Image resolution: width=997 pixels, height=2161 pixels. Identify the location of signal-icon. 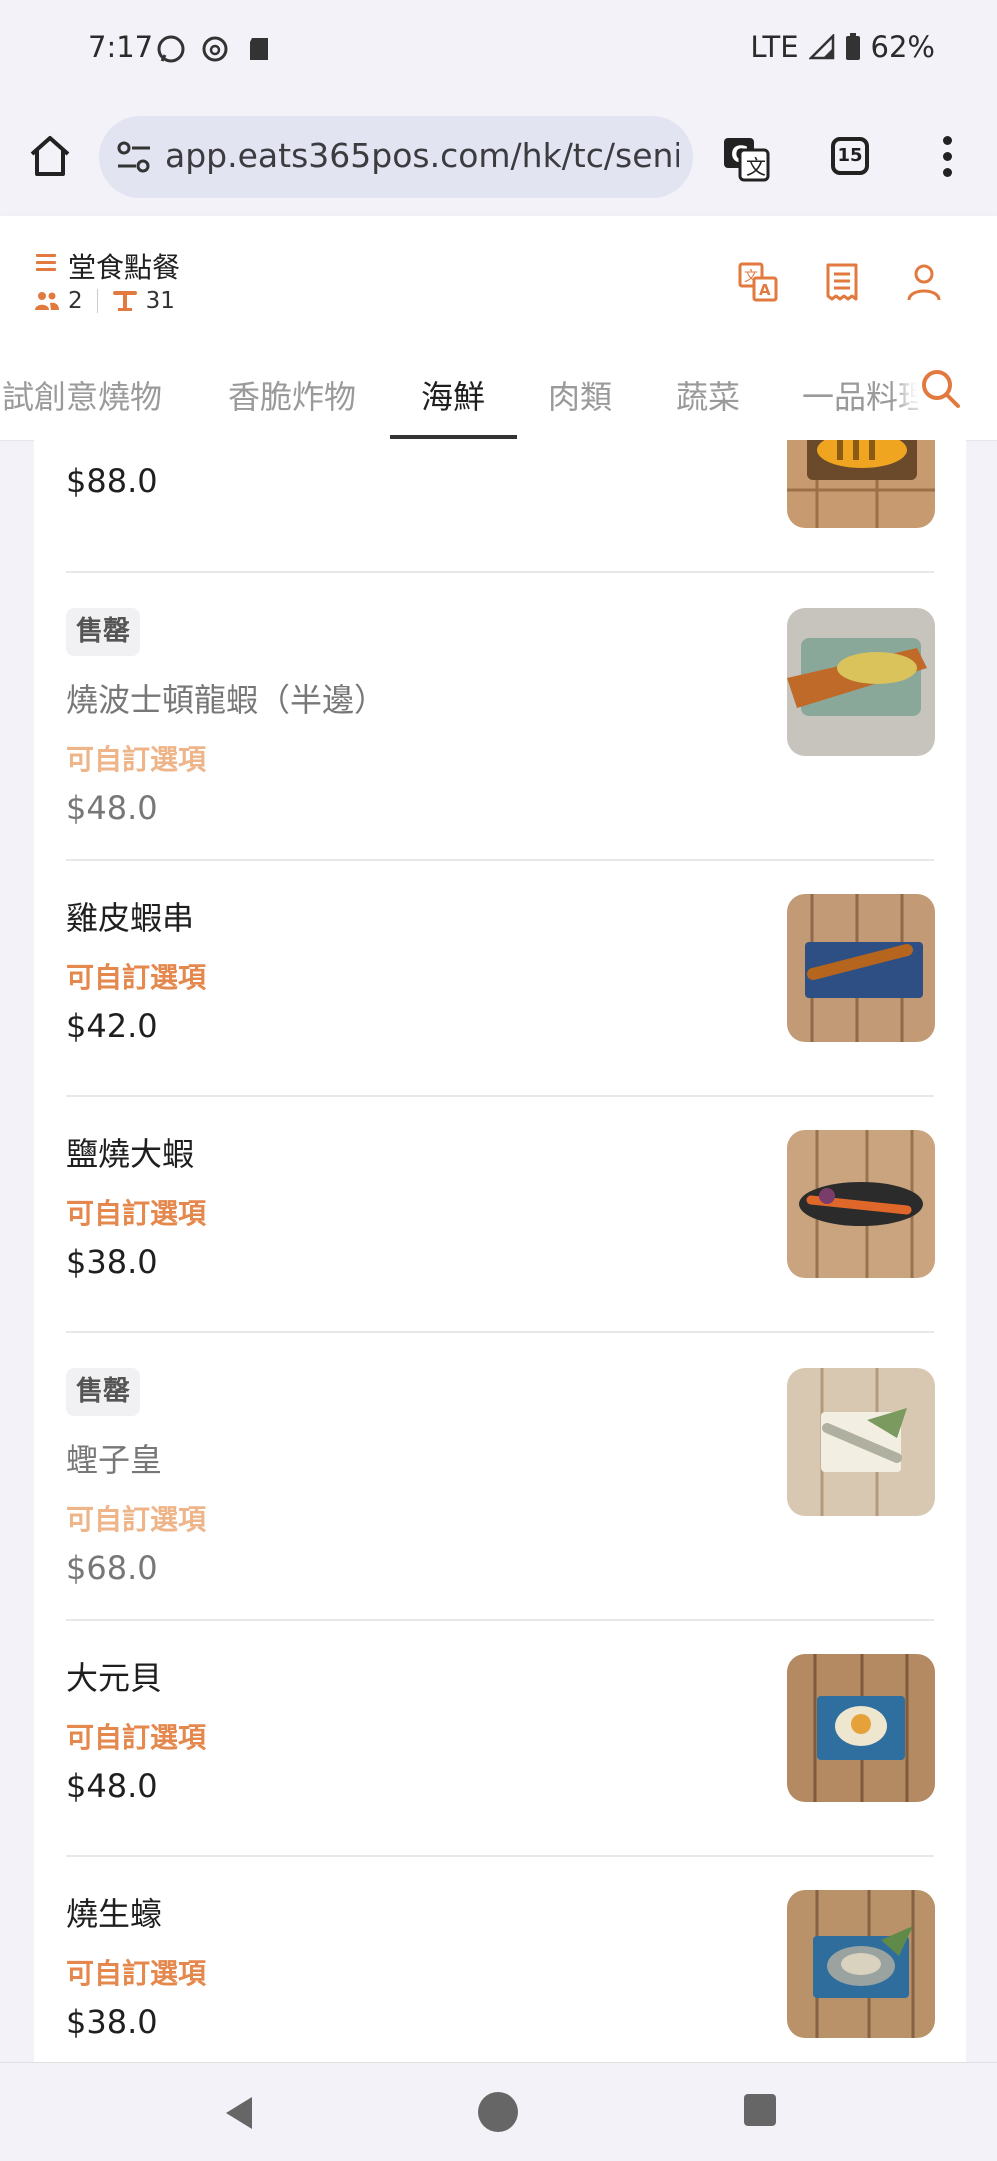
(821, 47).